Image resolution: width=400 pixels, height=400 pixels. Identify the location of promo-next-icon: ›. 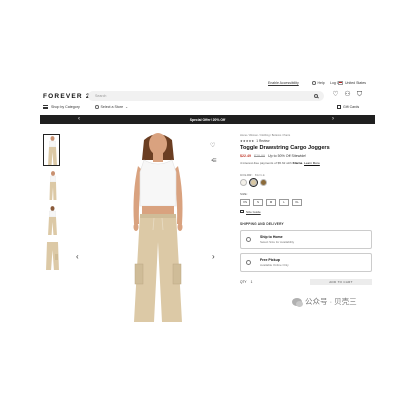
(333, 119).